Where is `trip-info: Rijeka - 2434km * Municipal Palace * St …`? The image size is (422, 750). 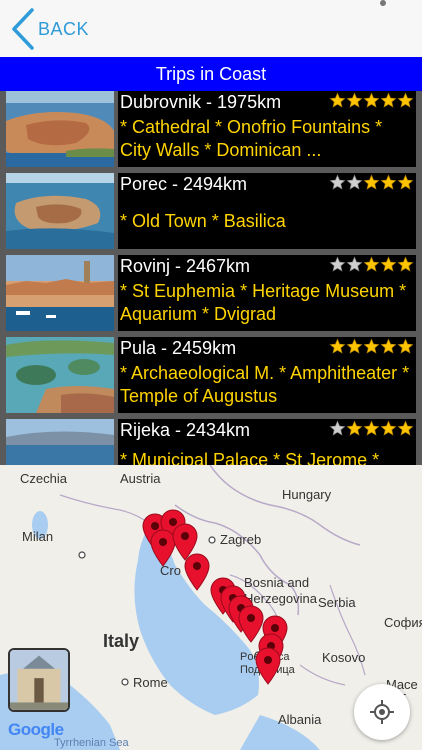
trip-info: Rijeka - 2434km * Municipal Palace * St … is located at coordinates (267, 442).